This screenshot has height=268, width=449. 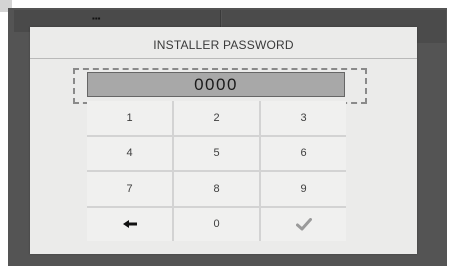 I want to click on key-1: 1, so click(x=129, y=118).